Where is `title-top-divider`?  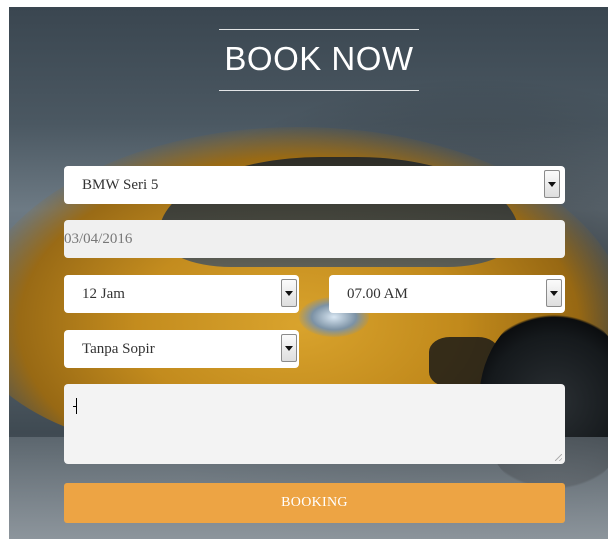
title-top-divider is located at coordinates (319, 29).